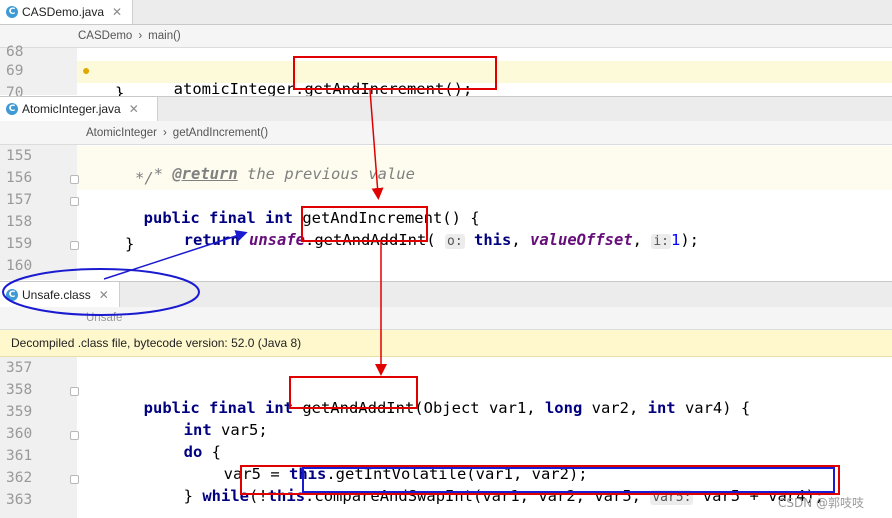 This screenshot has height=518, width=892. I want to click on watermark: CSDN @郭吱吱, so click(821, 503).